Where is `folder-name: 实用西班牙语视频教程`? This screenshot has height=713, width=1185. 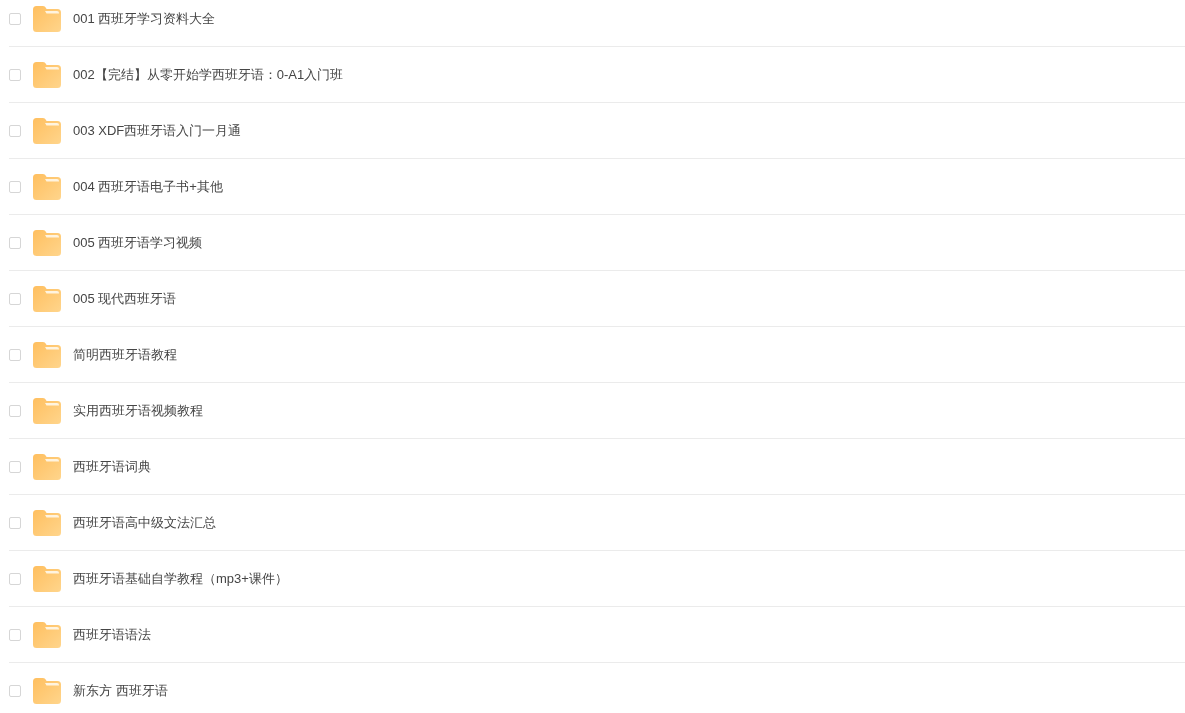 folder-name: 实用西班牙语视频教程 is located at coordinates (138, 411).